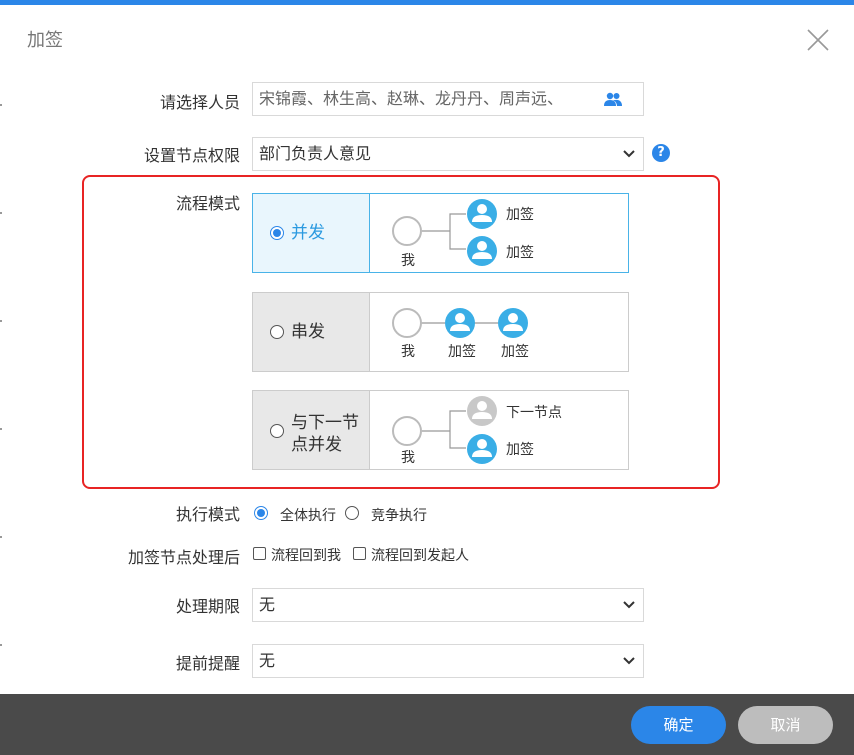 This screenshot has height=755, width=854. Describe the element at coordinates (448, 605) in the screenshot. I see `deadline-select: 无` at that location.